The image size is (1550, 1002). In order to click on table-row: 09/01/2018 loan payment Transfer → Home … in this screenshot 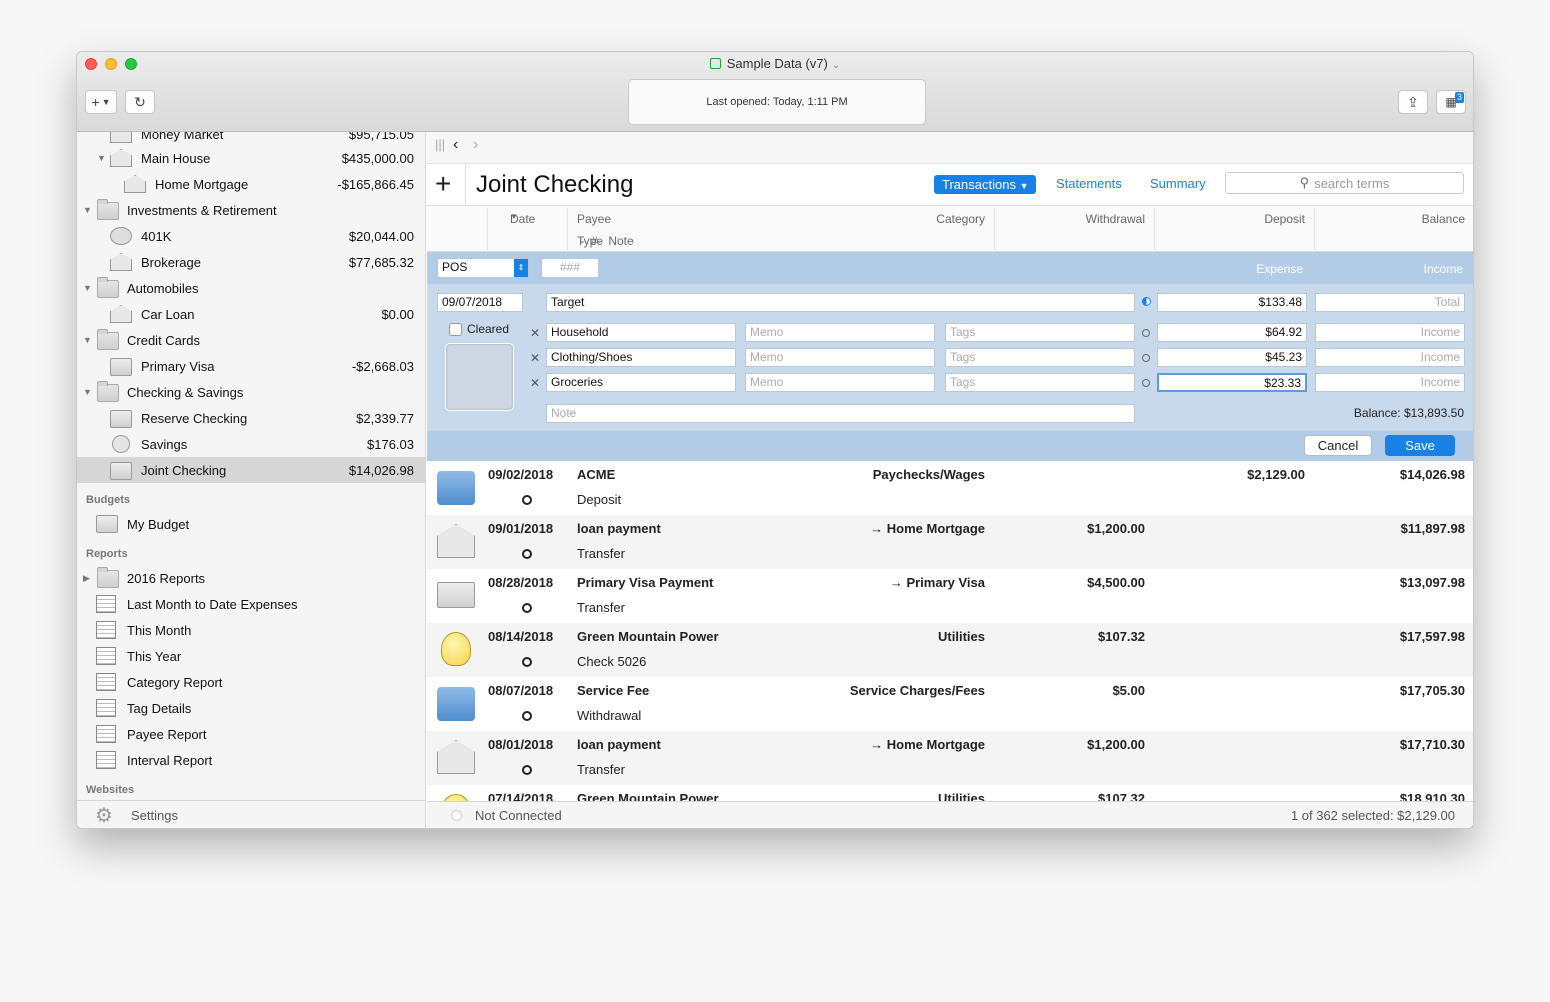, I will do `click(950, 542)`.